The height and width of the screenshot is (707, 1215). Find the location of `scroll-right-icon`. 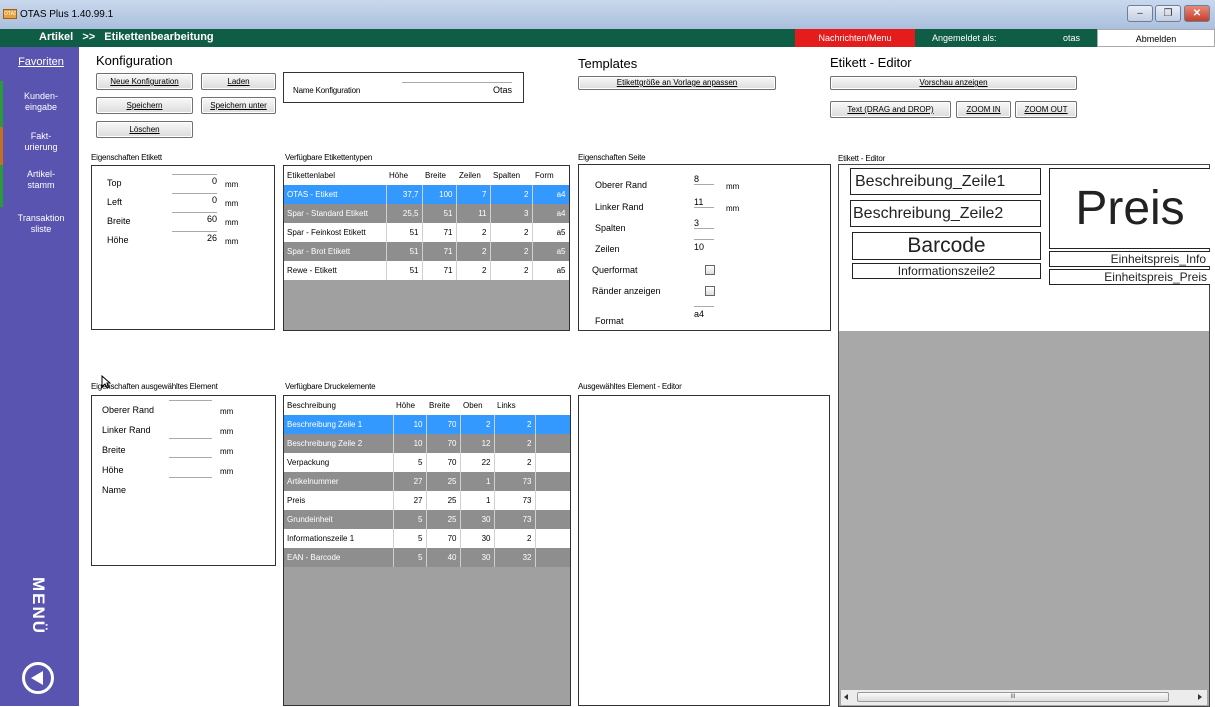

scroll-right-icon is located at coordinates (1200, 697).